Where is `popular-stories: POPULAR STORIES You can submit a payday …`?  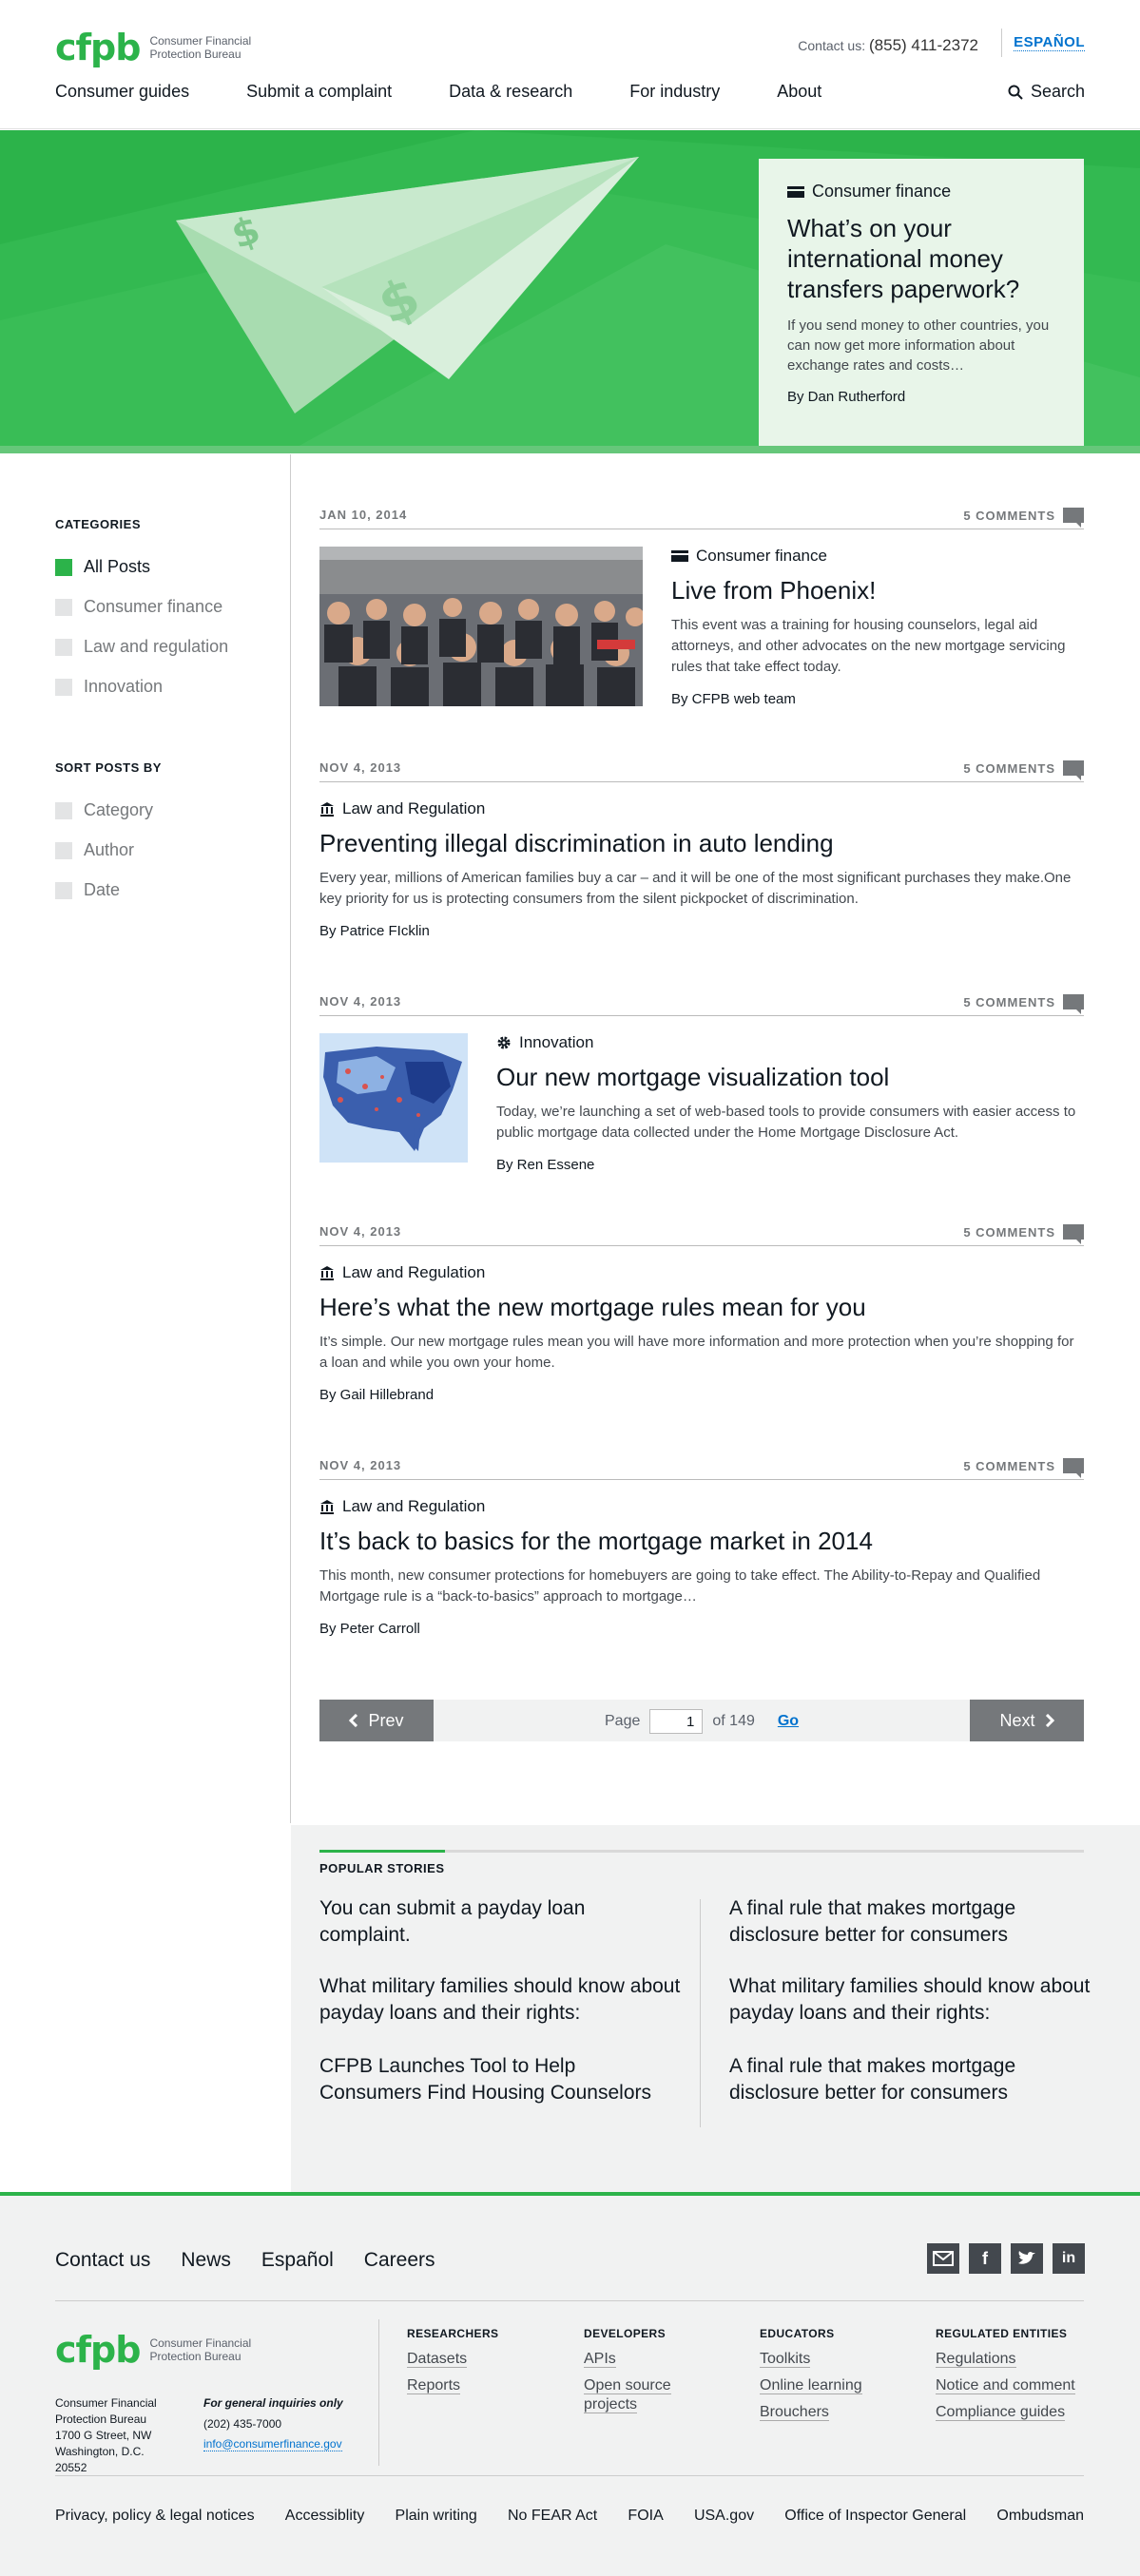
popular-stories: POPULAR STORIES You can submit a payday … is located at coordinates (715, 2009).